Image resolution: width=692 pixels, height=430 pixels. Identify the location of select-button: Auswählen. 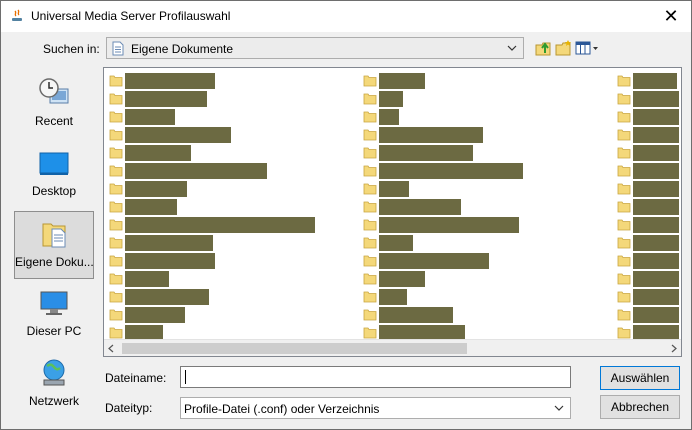
(640, 378).